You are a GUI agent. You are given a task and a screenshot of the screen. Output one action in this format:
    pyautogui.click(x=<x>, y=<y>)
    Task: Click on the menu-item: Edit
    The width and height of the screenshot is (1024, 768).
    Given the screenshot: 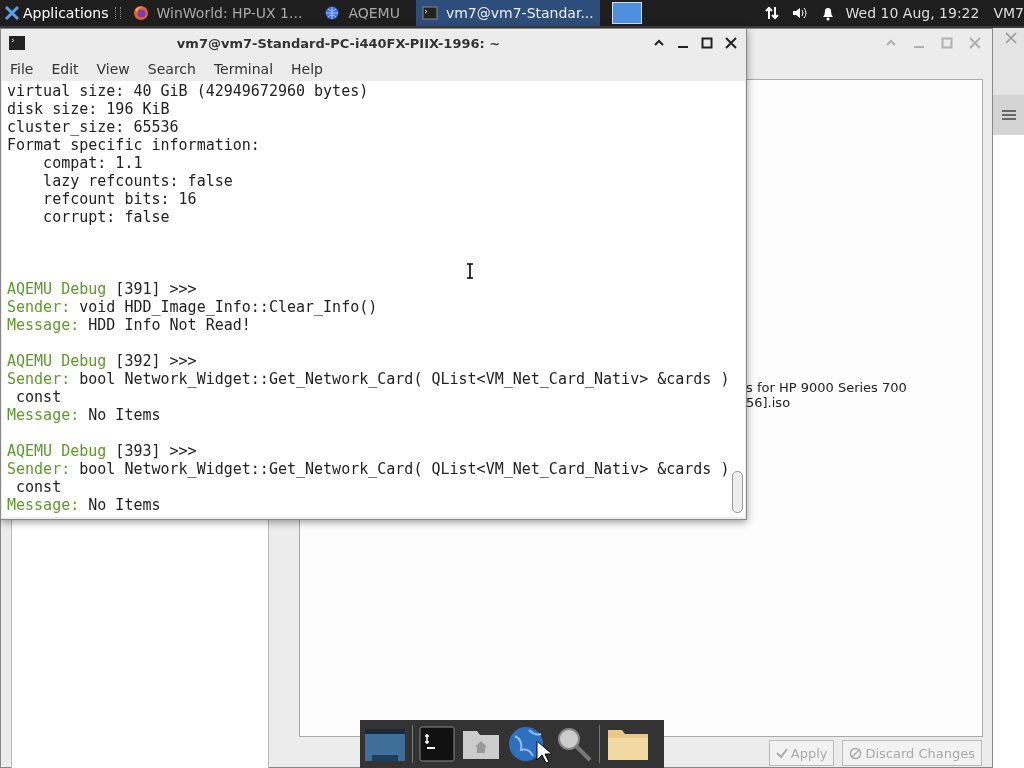 What is the action you would take?
    pyautogui.click(x=65, y=69)
    